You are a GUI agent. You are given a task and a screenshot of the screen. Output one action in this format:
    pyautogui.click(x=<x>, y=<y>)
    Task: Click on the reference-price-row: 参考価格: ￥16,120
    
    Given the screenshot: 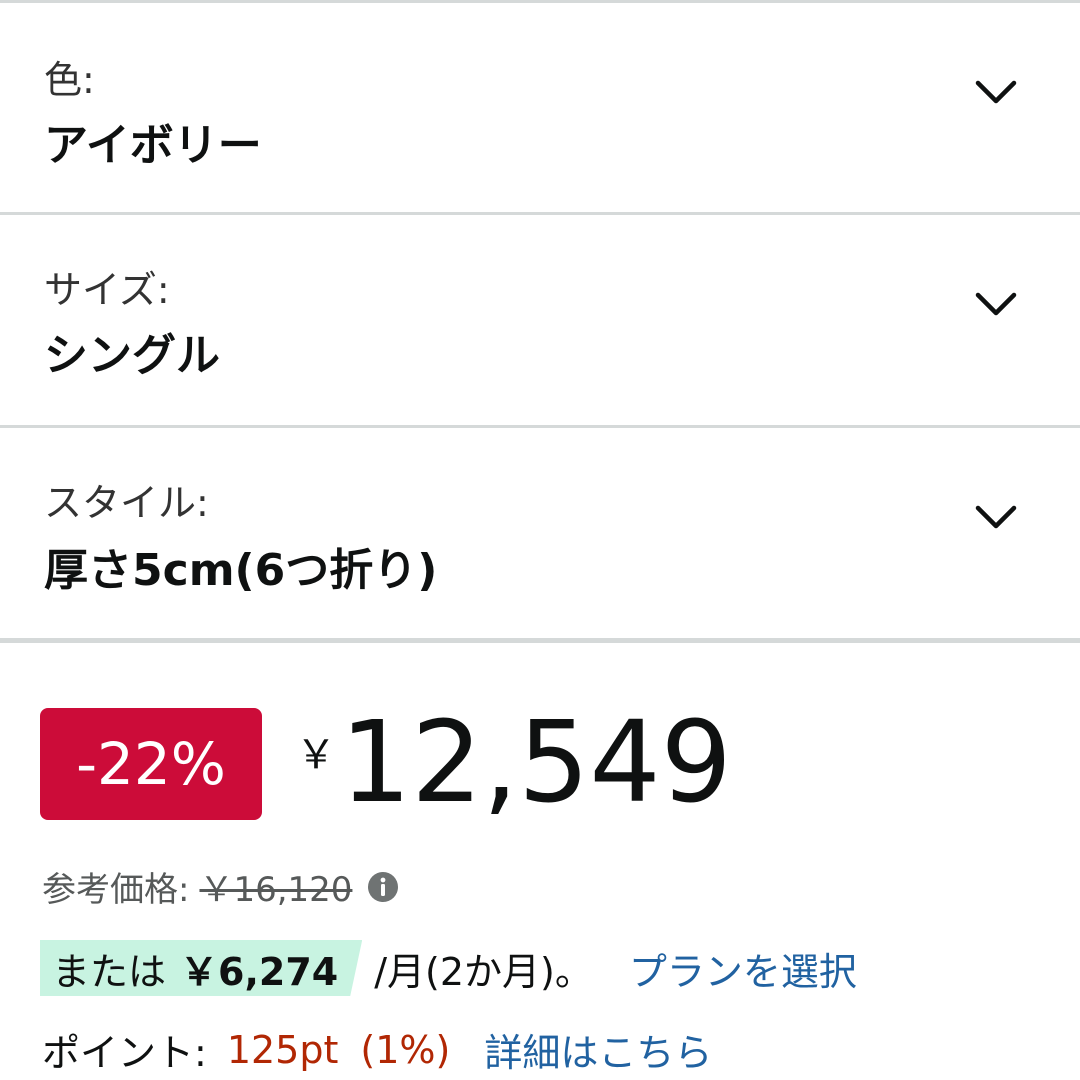 What is the action you would take?
    pyautogui.click(x=221, y=886)
    